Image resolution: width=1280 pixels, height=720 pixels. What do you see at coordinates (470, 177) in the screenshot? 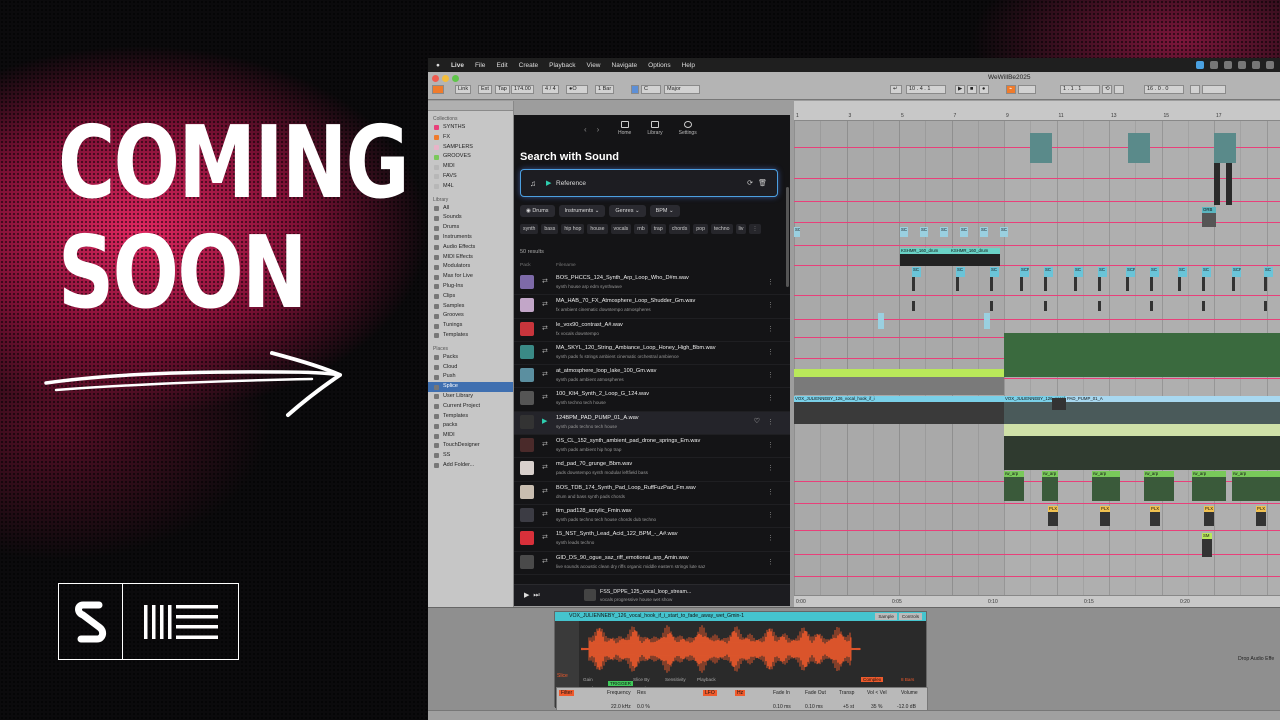
I see `collection-item: FAVS` at bounding box center [470, 177].